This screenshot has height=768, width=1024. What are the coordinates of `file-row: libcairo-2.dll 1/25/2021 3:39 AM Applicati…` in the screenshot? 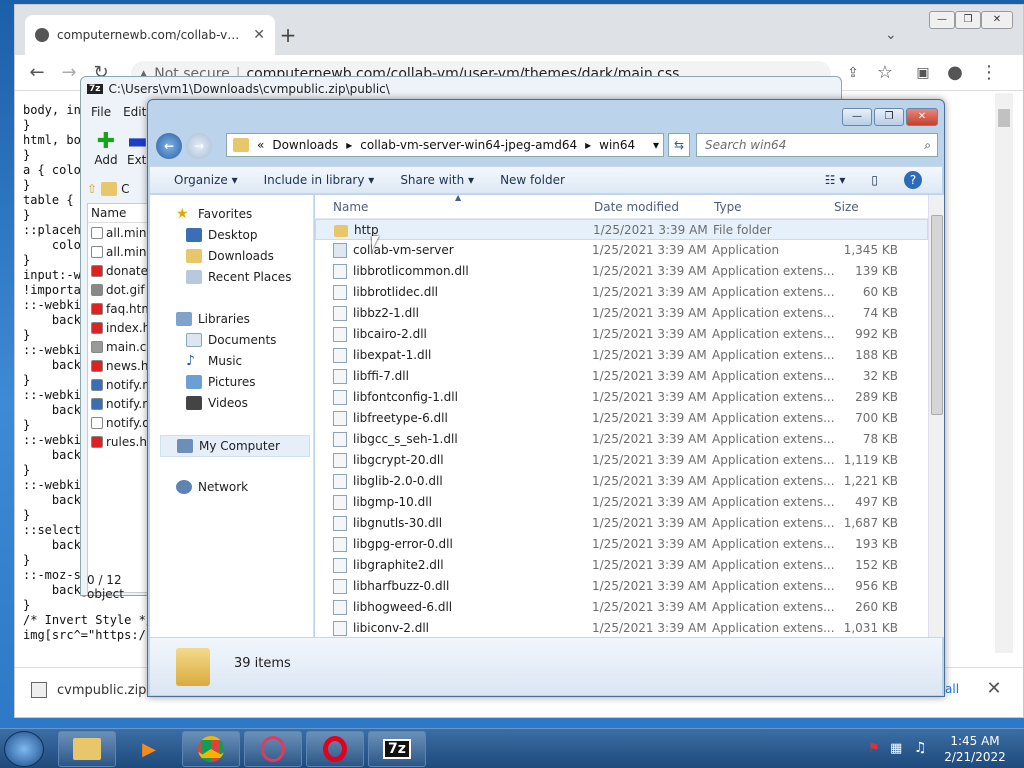 It's located at (621, 334).